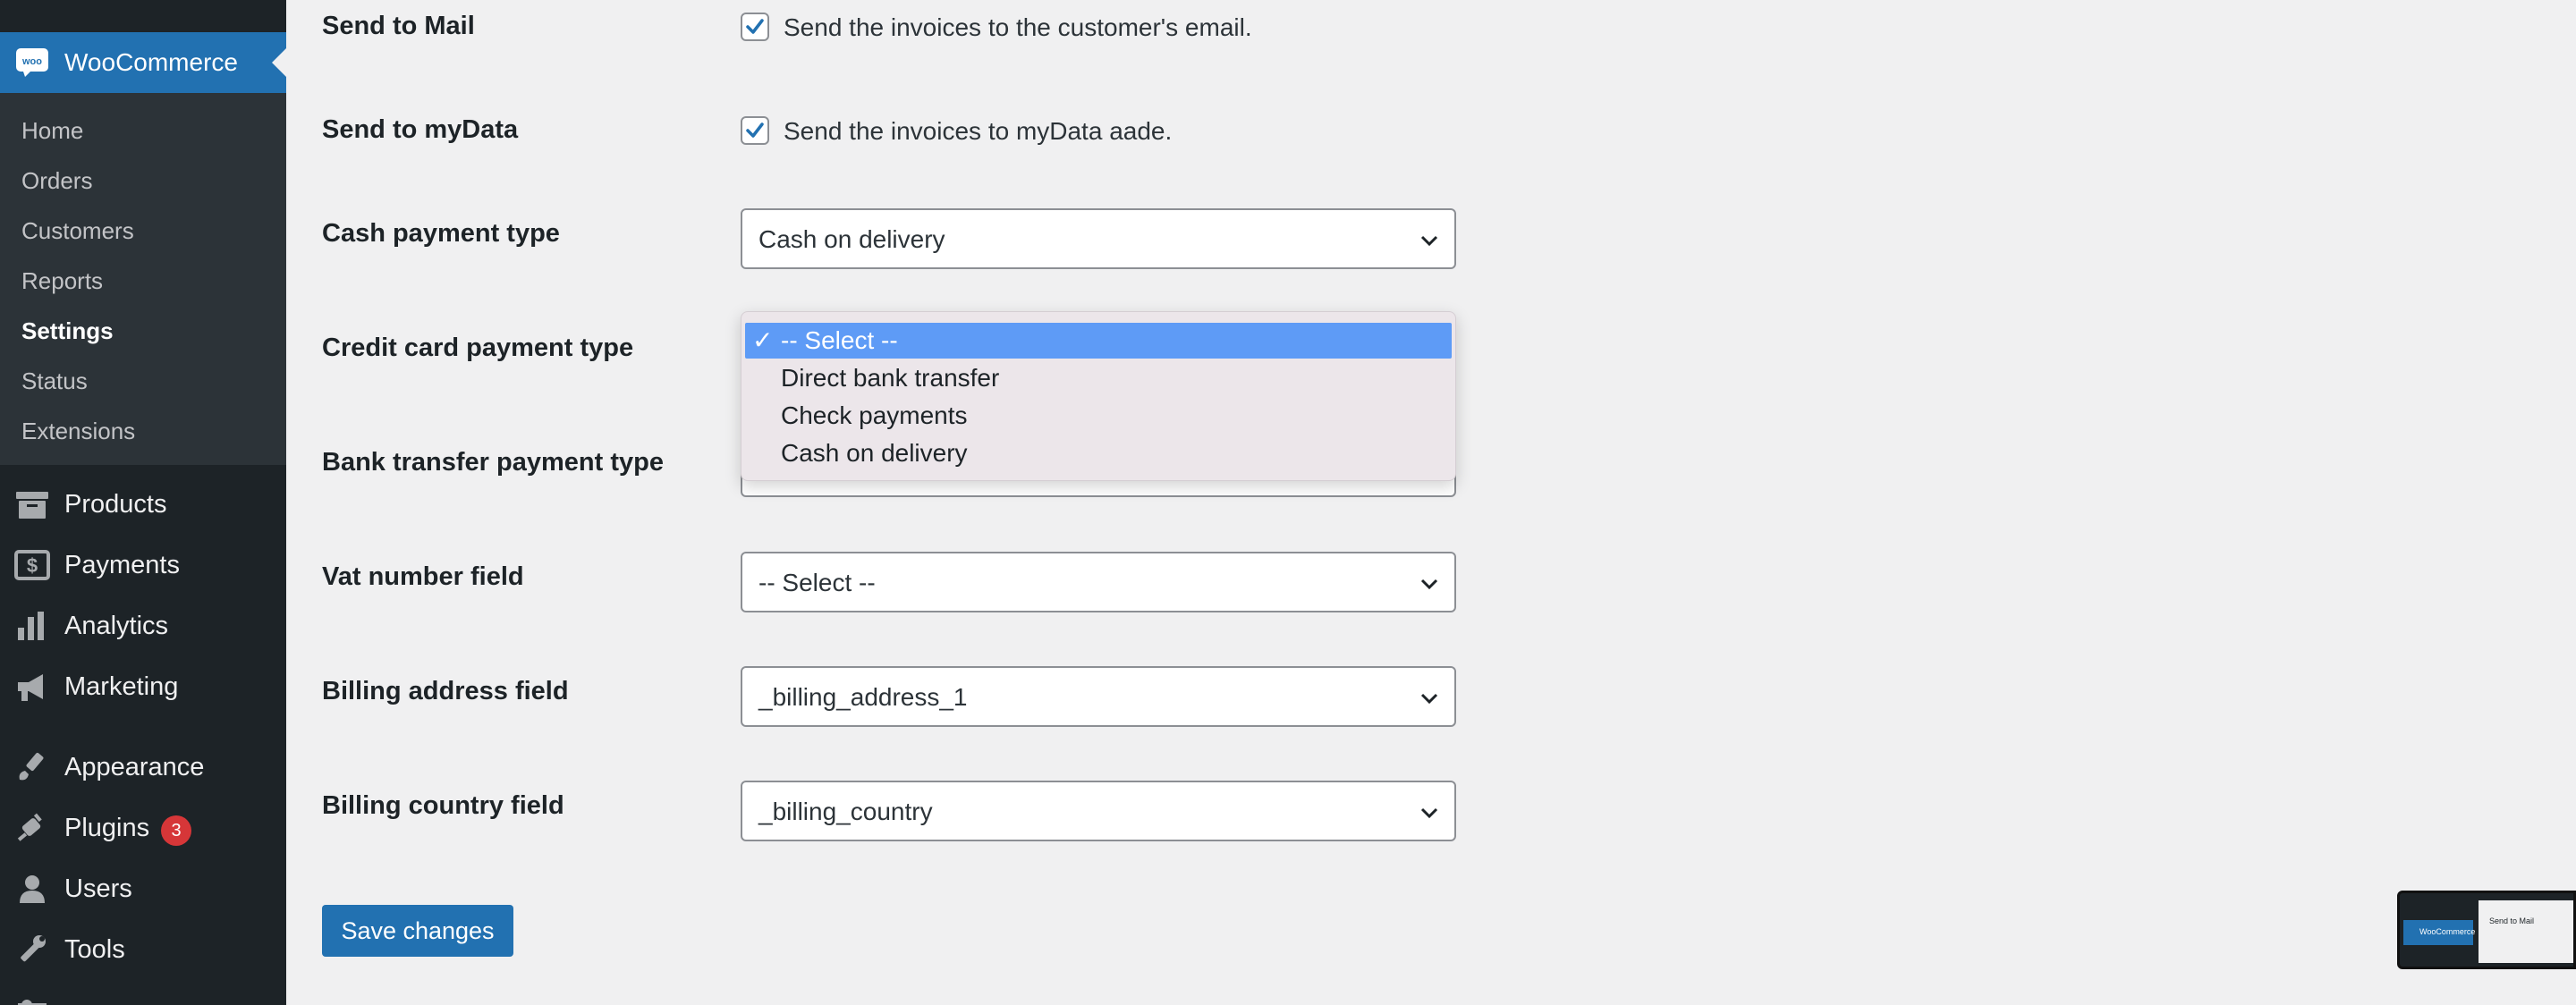 The image size is (2576, 1005). I want to click on dropdown-option-cash-on-delivery: Cash on delivery, so click(1098, 453).